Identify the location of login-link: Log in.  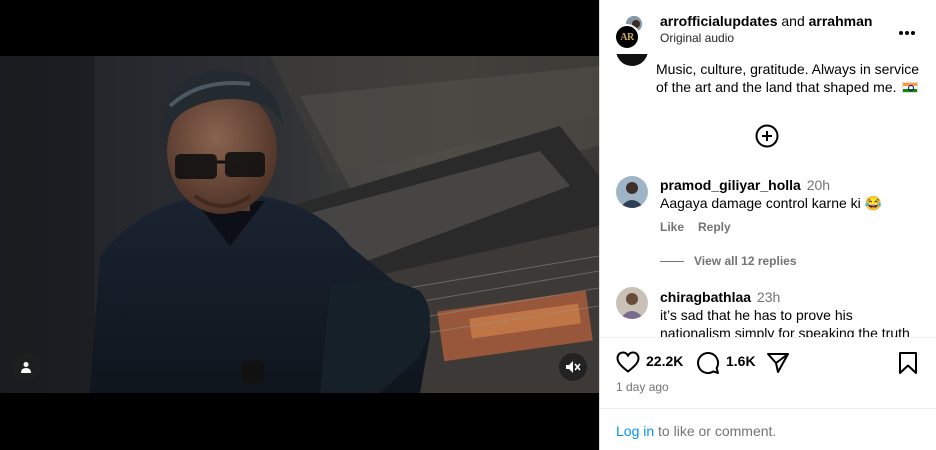
(635, 431).